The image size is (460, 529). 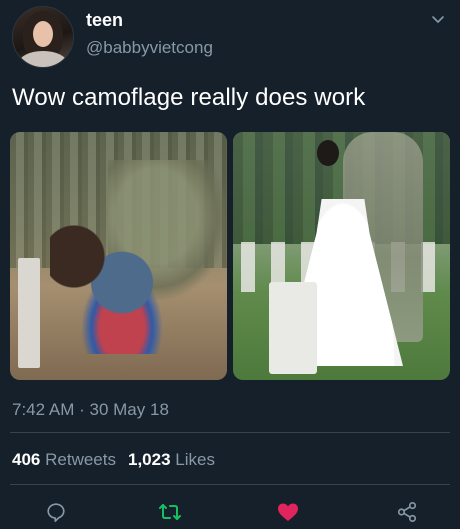 I want to click on retweets-count: 406, so click(x=26, y=459).